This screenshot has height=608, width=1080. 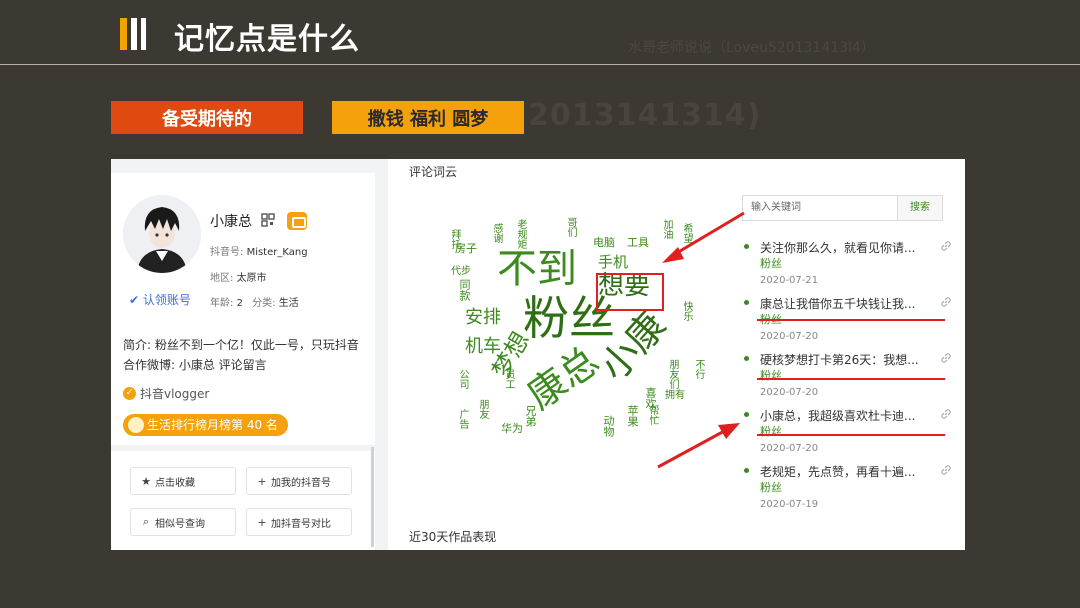 What do you see at coordinates (496, 233) in the screenshot?
I see `cloud-word: 感谢` at bounding box center [496, 233].